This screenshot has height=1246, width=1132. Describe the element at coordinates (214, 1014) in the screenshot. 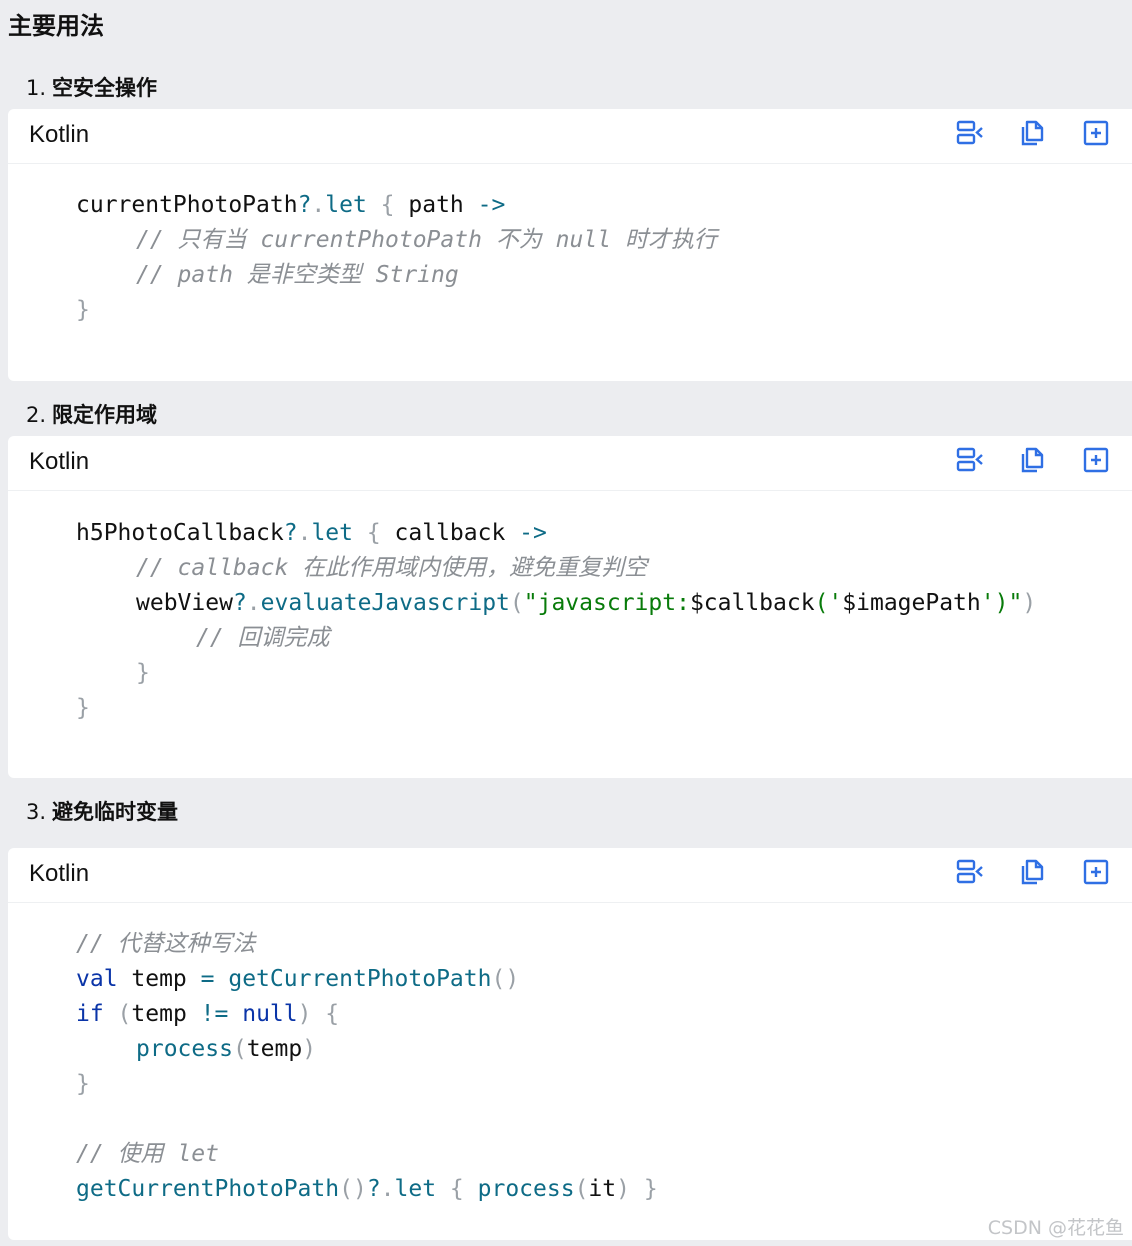

I see `code-token: !=` at that location.